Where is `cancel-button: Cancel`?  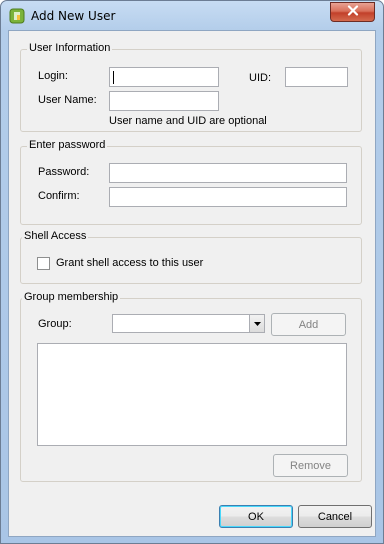
cancel-button: Cancel is located at coordinates (335, 516).